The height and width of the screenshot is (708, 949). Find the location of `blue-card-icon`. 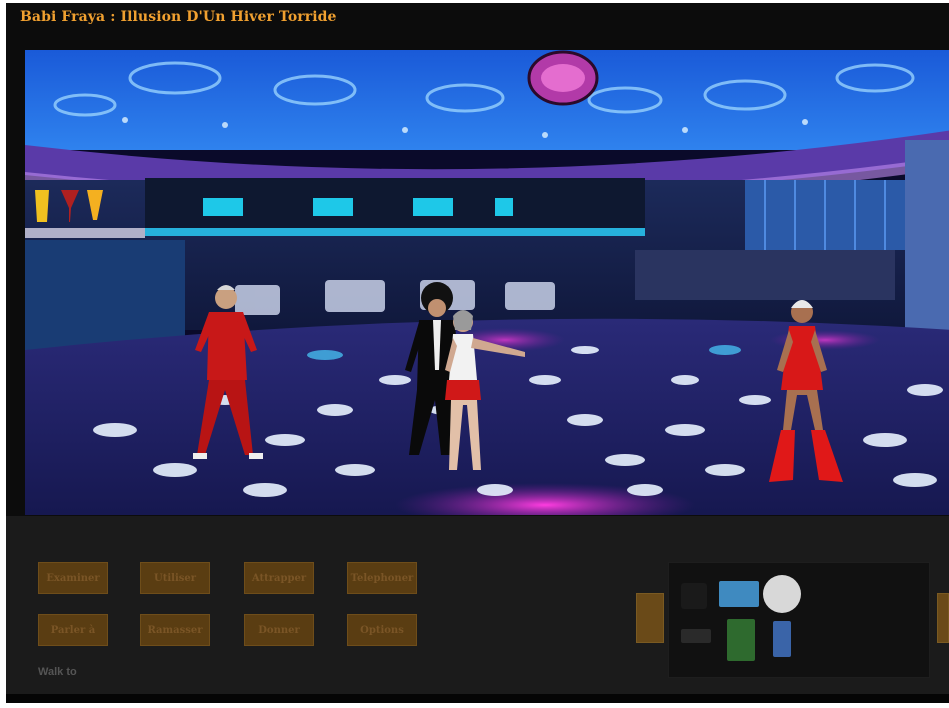

blue-card-icon is located at coordinates (782, 639).